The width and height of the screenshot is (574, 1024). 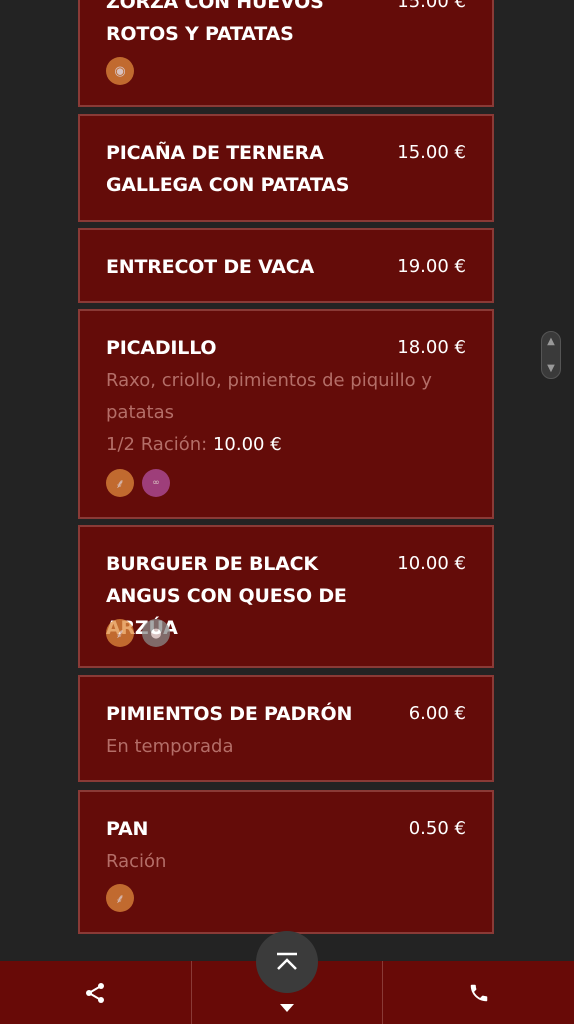 What do you see at coordinates (138, 483) in the screenshot?
I see `allergen-list: ⸙ ∞` at bounding box center [138, 483].